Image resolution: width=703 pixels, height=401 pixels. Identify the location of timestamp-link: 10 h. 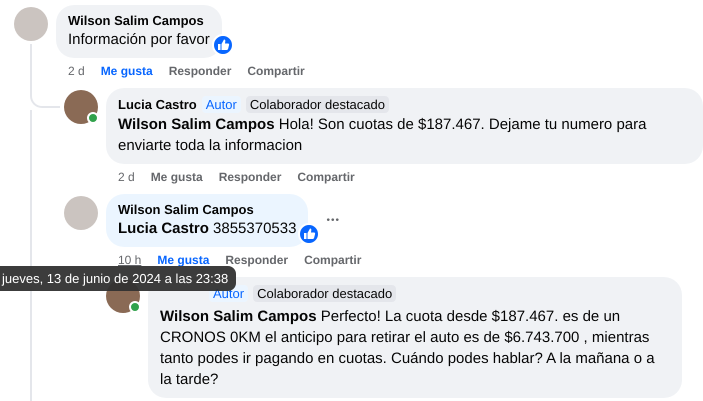
(130, 260).